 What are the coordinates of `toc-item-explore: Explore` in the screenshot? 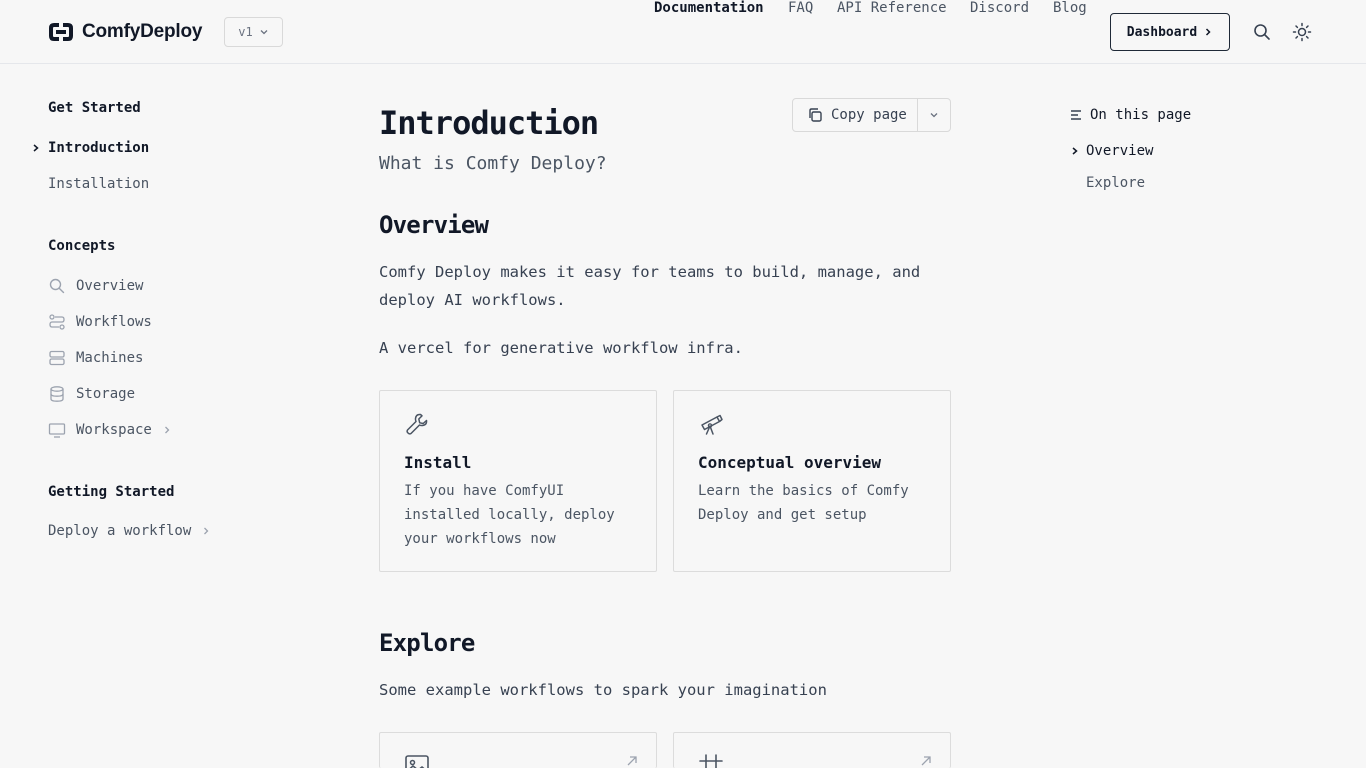 It's located at (1115, 183).